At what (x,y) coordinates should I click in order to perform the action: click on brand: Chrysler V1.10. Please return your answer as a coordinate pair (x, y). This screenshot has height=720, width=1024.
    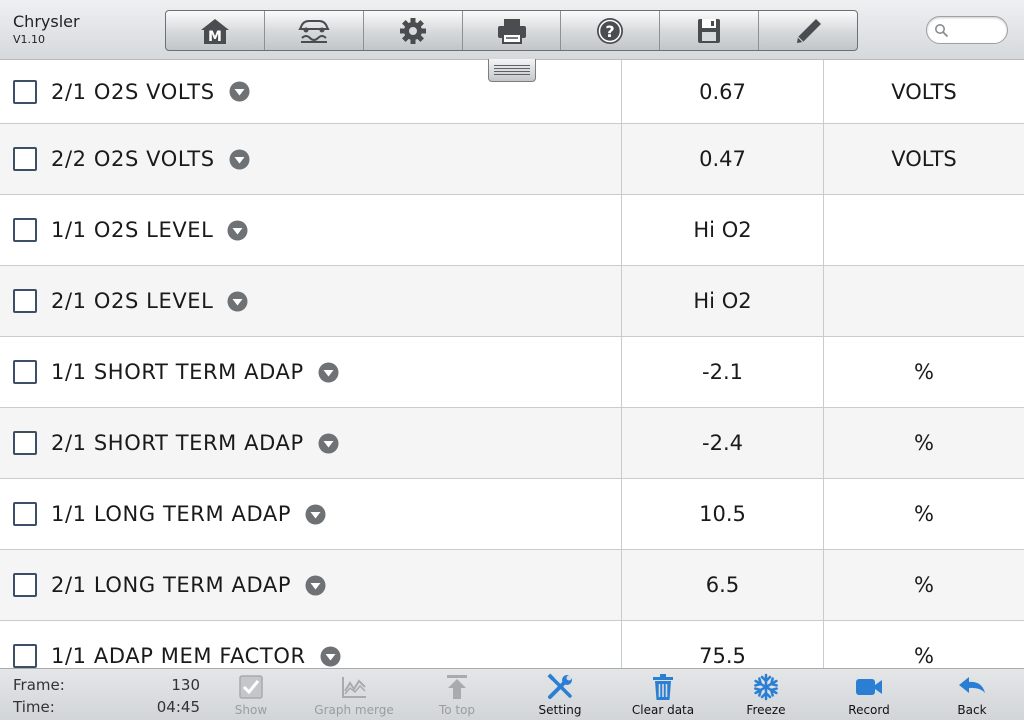
    Looking at the image, I should click on (46, 30).